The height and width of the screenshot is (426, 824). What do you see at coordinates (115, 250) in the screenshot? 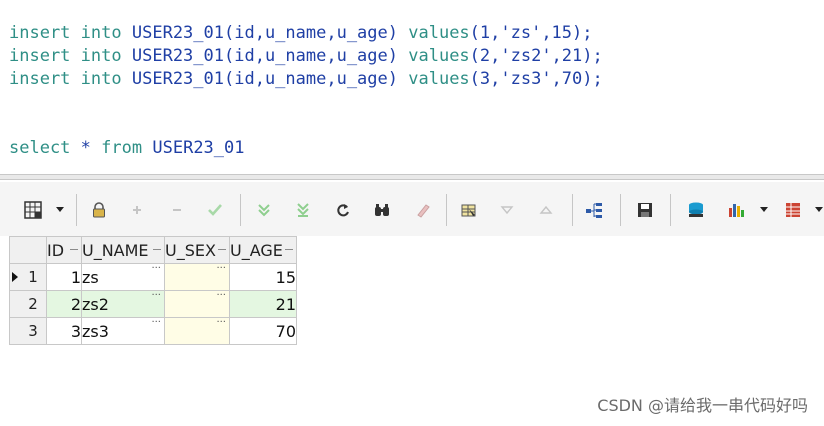
I see `column-label: U_NAME` at bounding box center [115, 250].